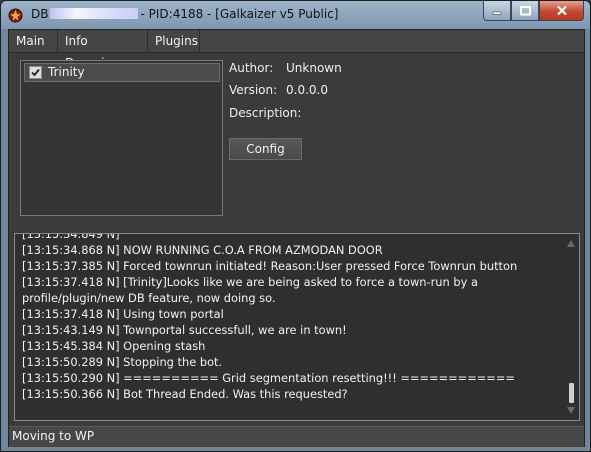 The width and height of the screenshot is (591, 452). Describe the element at coordinates (33, 41) in the screenshot. I see `menu-main: Main` at that location.